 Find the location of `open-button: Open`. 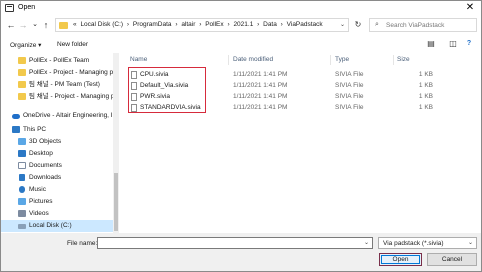

open-button: Open is located at coordinates (400, 259).